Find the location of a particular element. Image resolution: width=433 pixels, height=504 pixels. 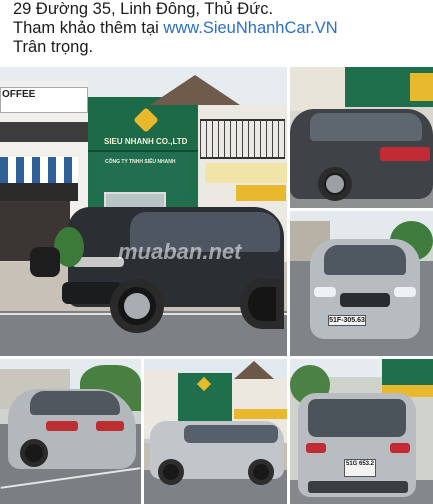

reference-prefix: Tham khảo thêm tại is located at coordinates (88, 28).